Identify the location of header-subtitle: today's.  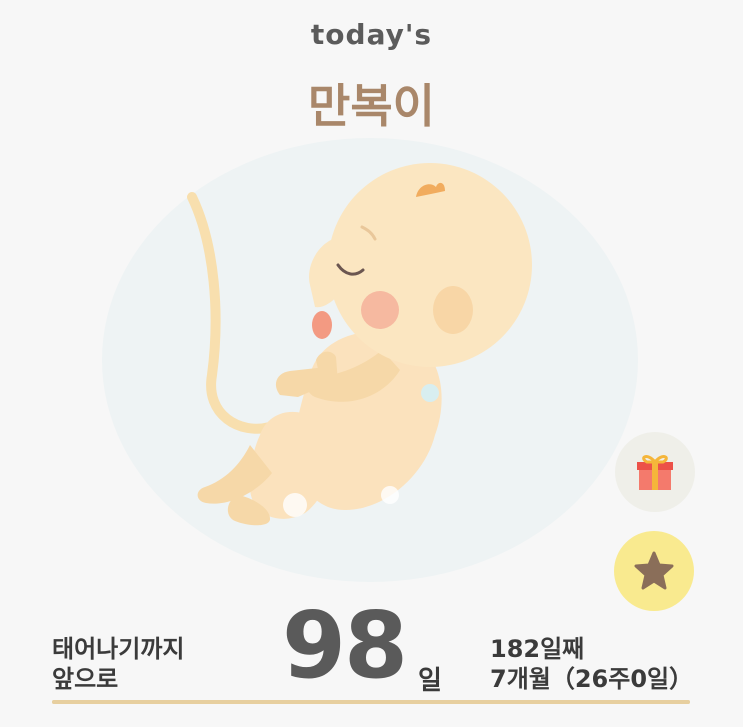
(371, 34).